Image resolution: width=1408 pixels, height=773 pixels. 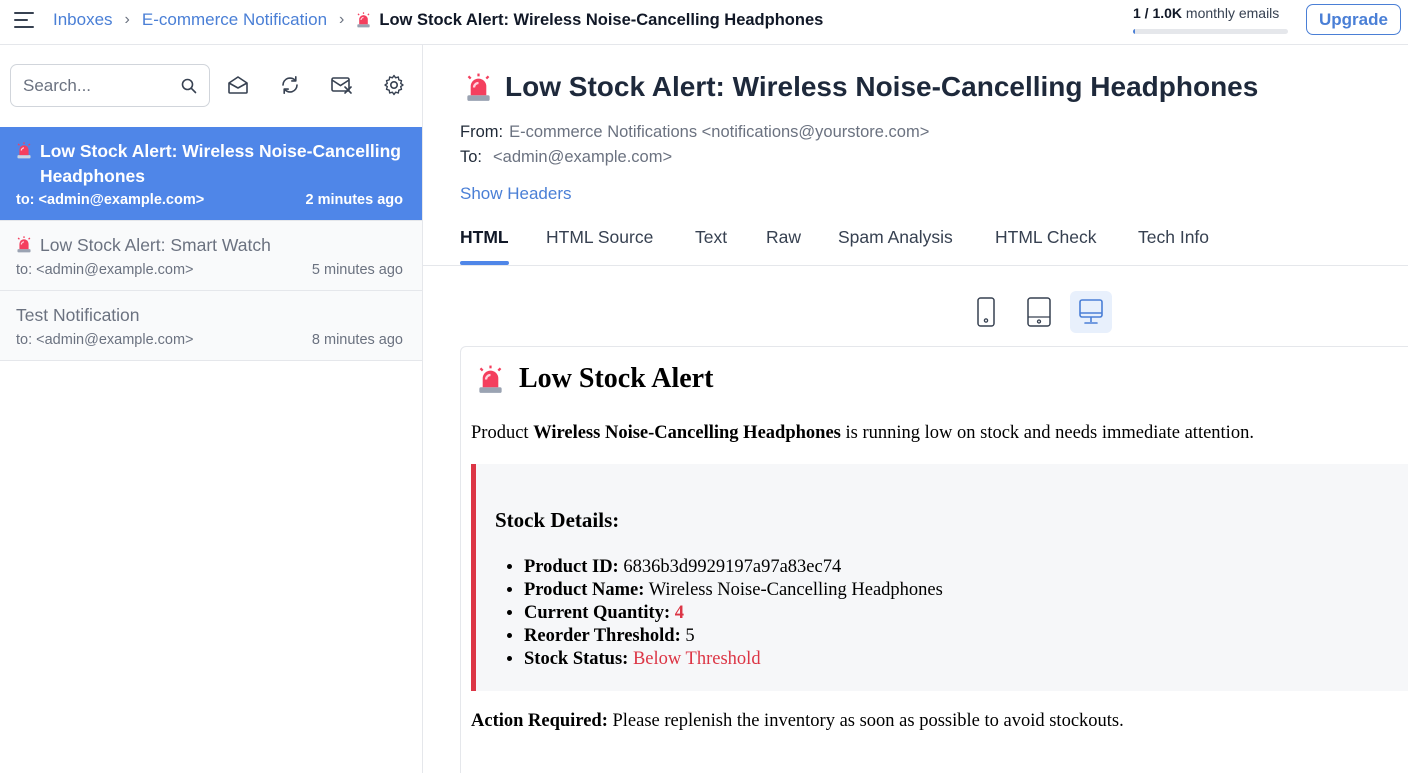 I want to click on tab-raw: Raw, so click(x=783, y=246).